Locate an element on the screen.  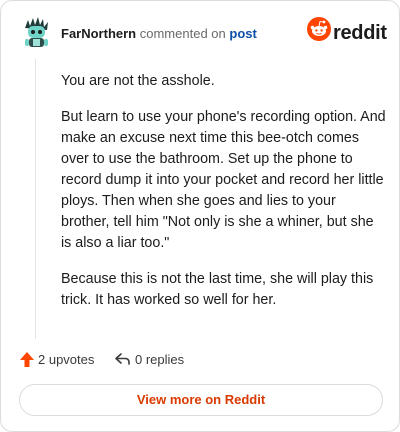
comment-actions: 2 upvotes 0 replies is located at coordinates (200, 360).